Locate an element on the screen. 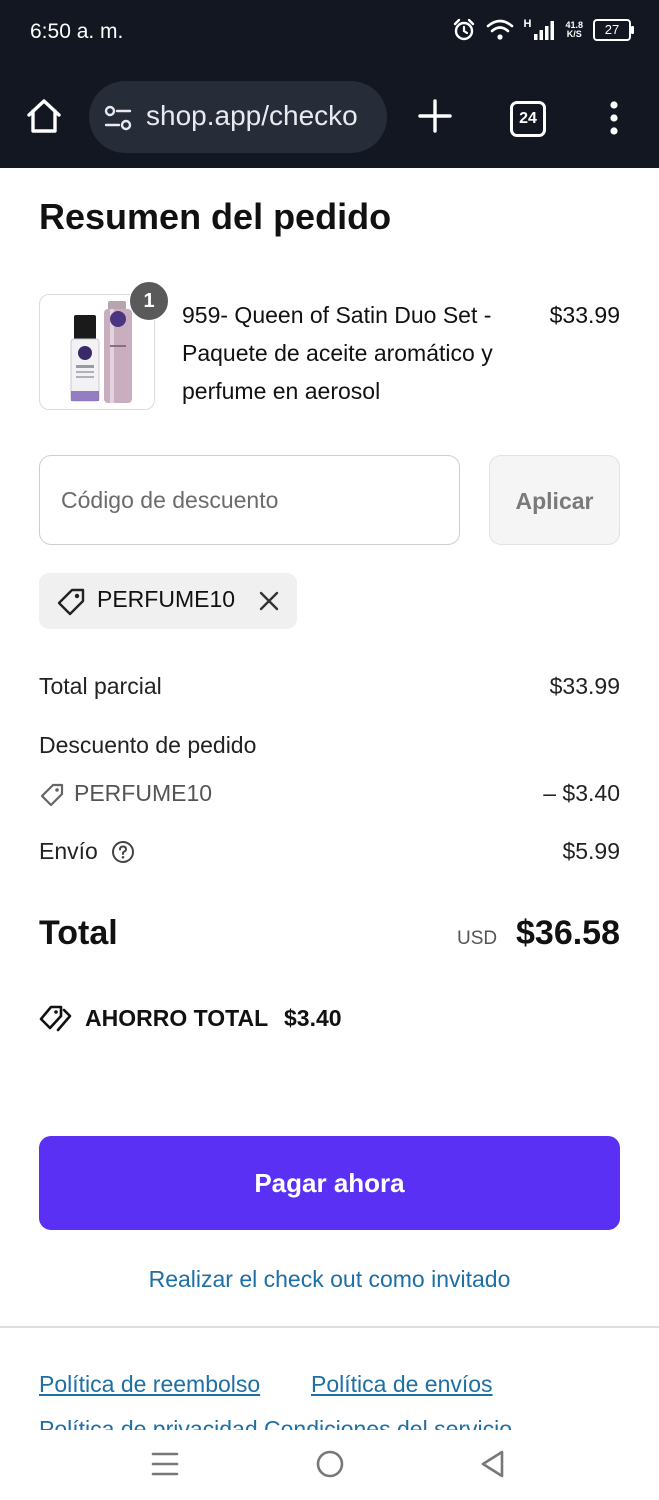 The width and height of the screenshot is (659, 1500). status-icons: H 41.8 K/S 27 is located at coordinates (543, 30).